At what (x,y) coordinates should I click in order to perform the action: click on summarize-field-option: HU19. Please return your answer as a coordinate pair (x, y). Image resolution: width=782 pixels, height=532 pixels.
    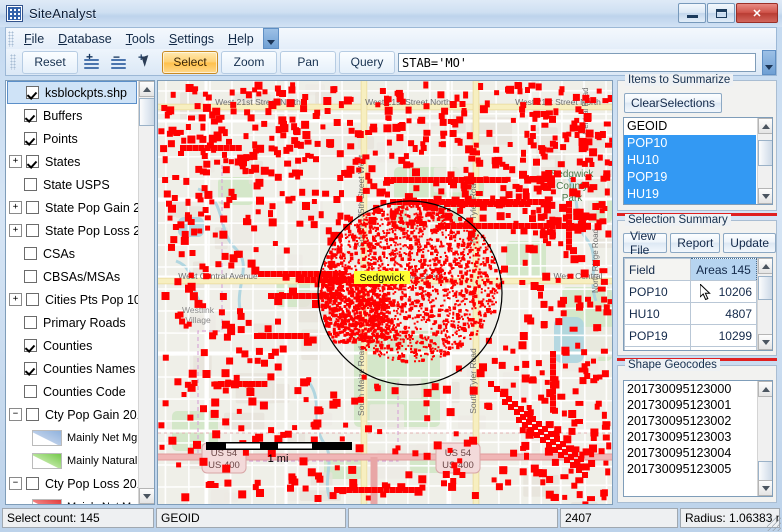
    Looking at the image, I should click on (690, 194).